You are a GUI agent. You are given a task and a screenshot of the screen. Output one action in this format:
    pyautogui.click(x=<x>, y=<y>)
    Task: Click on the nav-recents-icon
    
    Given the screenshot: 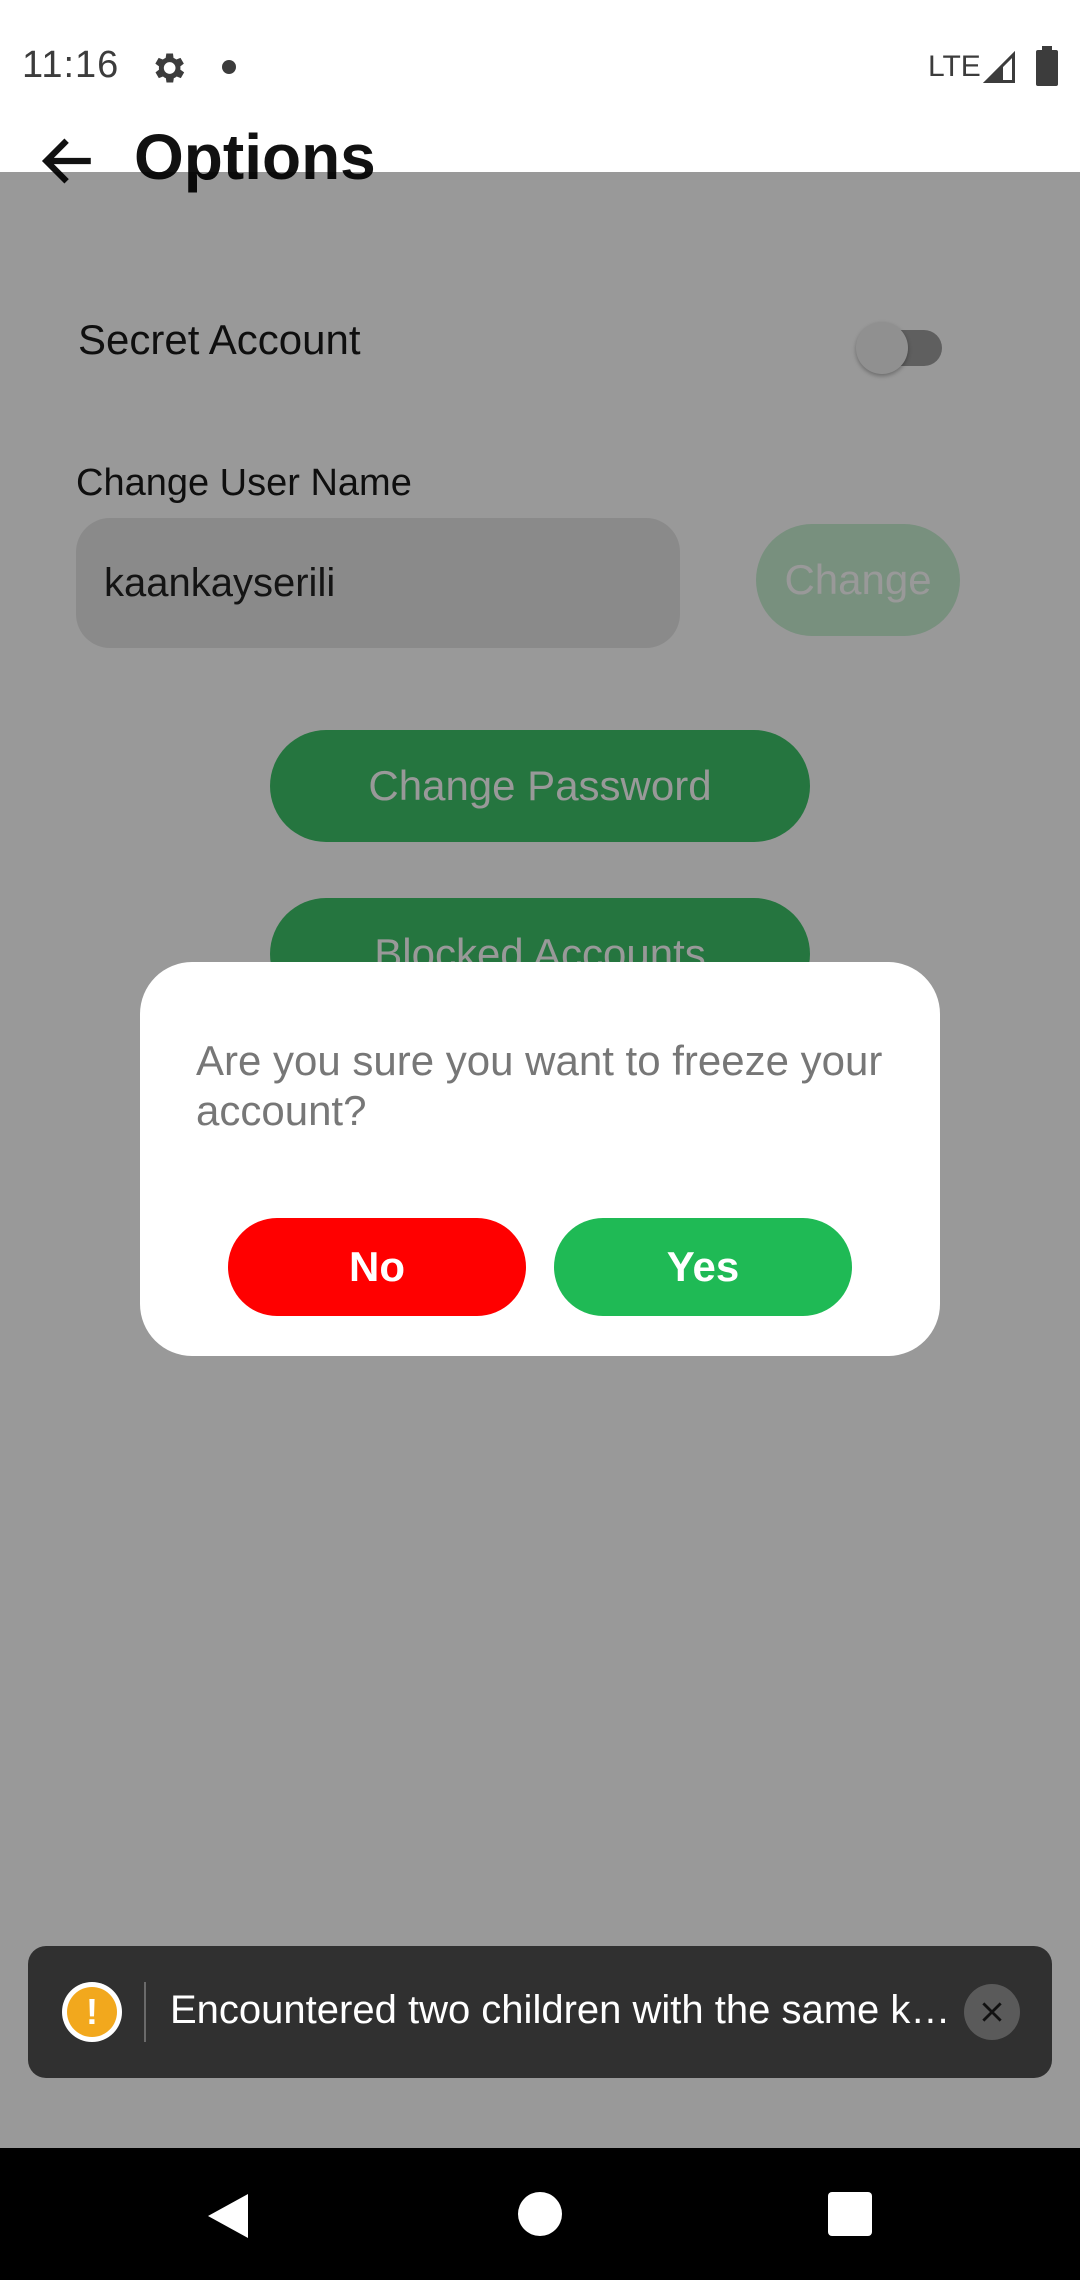 What is the action you would take?
    pyautogui.click(x=850, y=2214)
    